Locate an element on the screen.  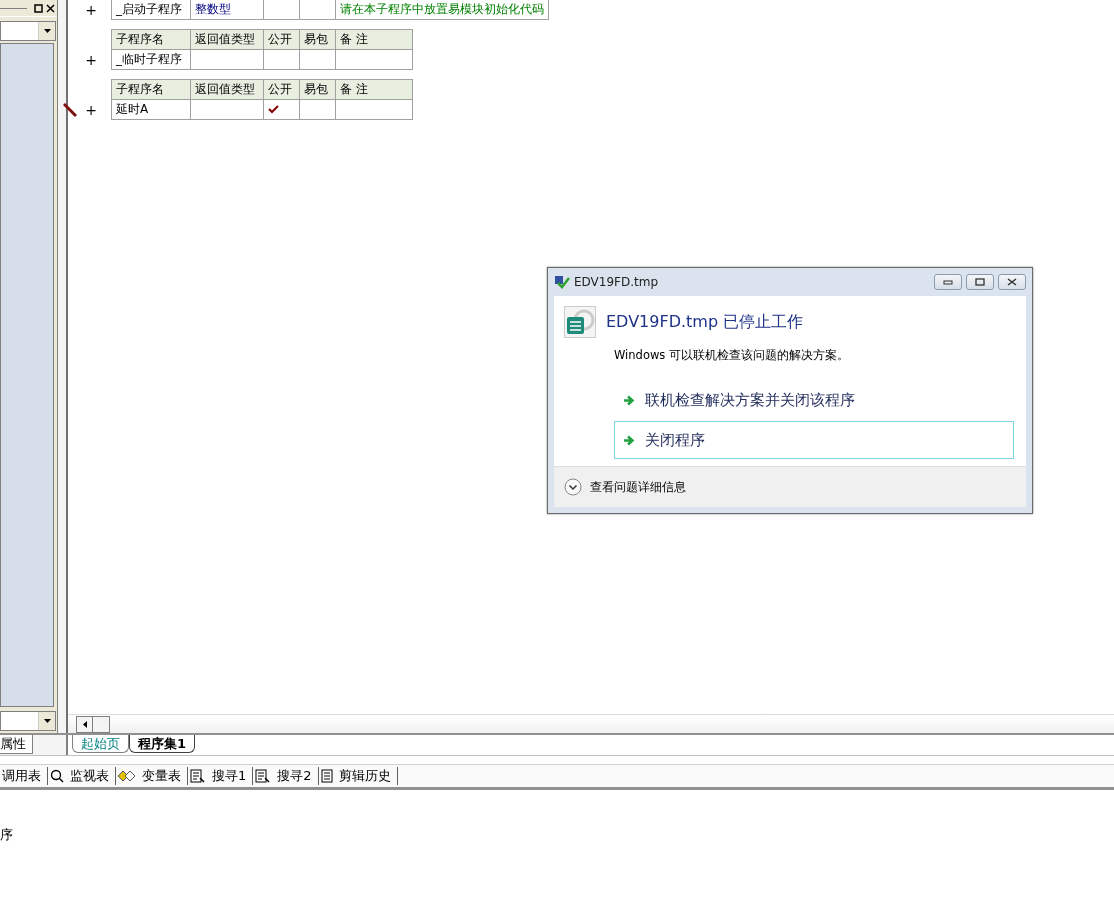
close-button is located at coordinates (1012, 282).